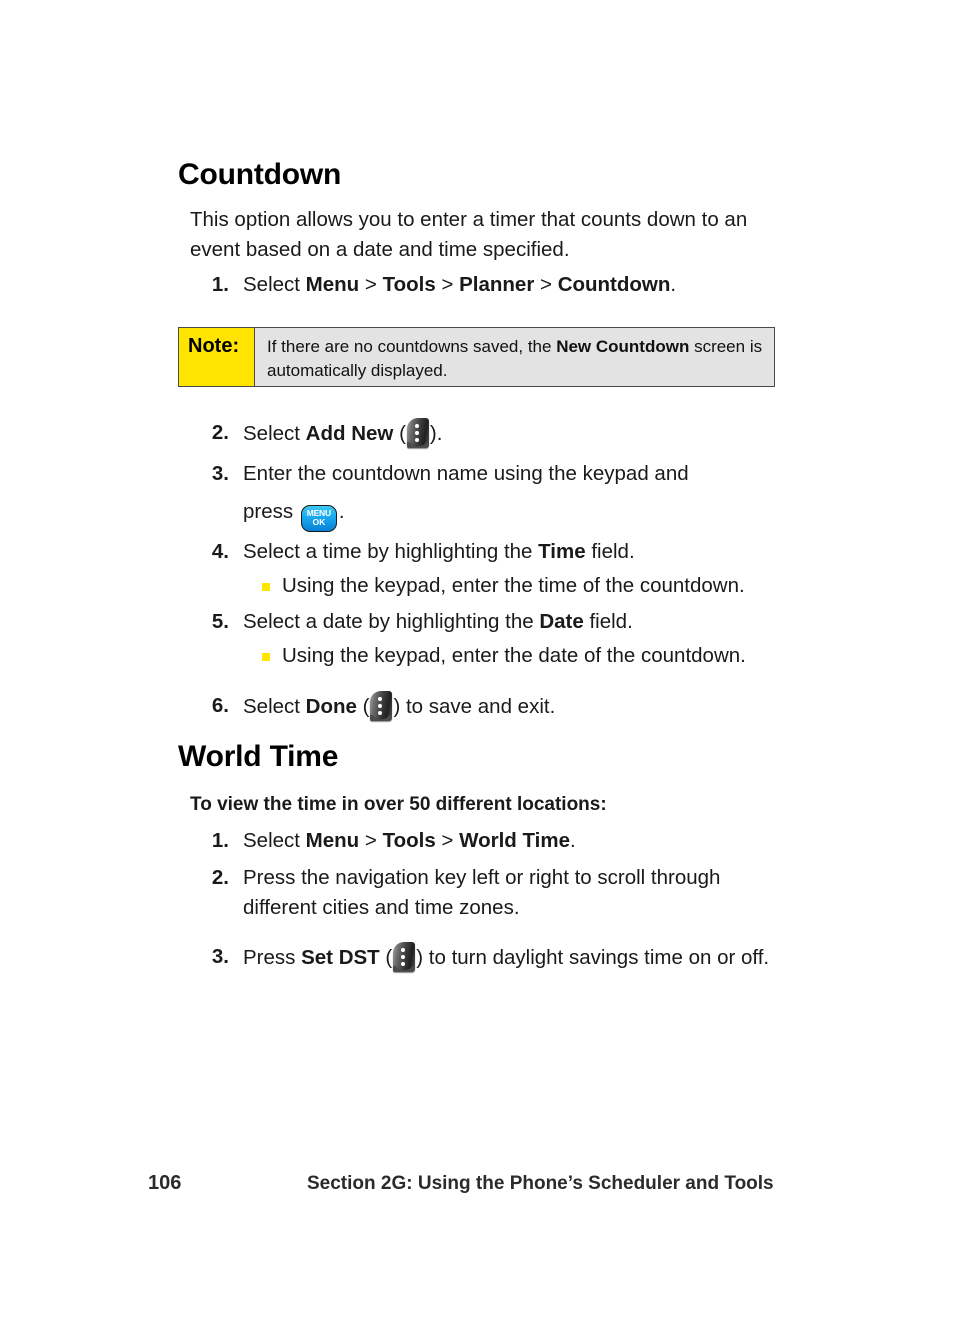 The image size is (954, 1336). I want to click on step-number: 4., so click(220, 551).